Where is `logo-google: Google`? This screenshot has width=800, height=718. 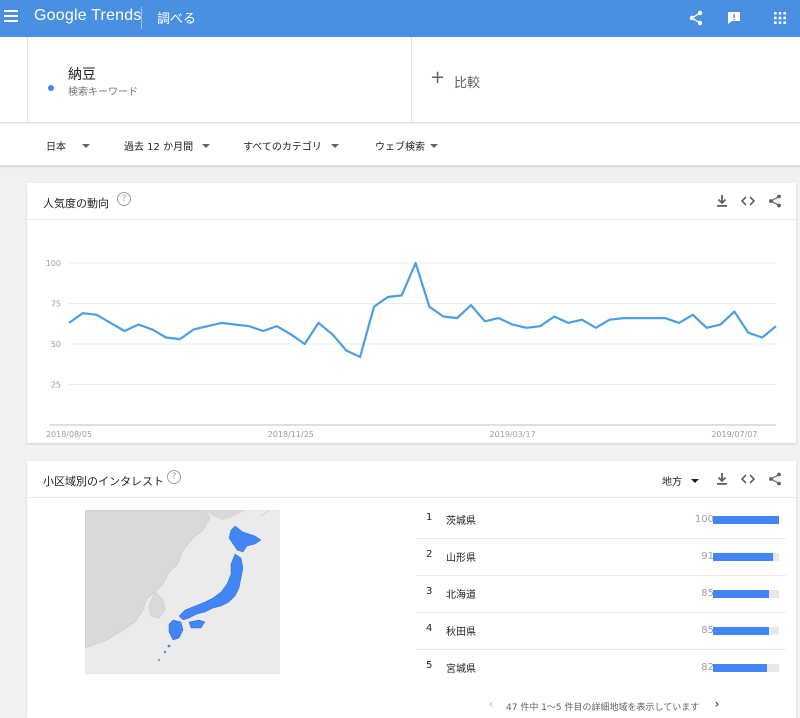
logo-google: Google is located at coordinates (60, 15).